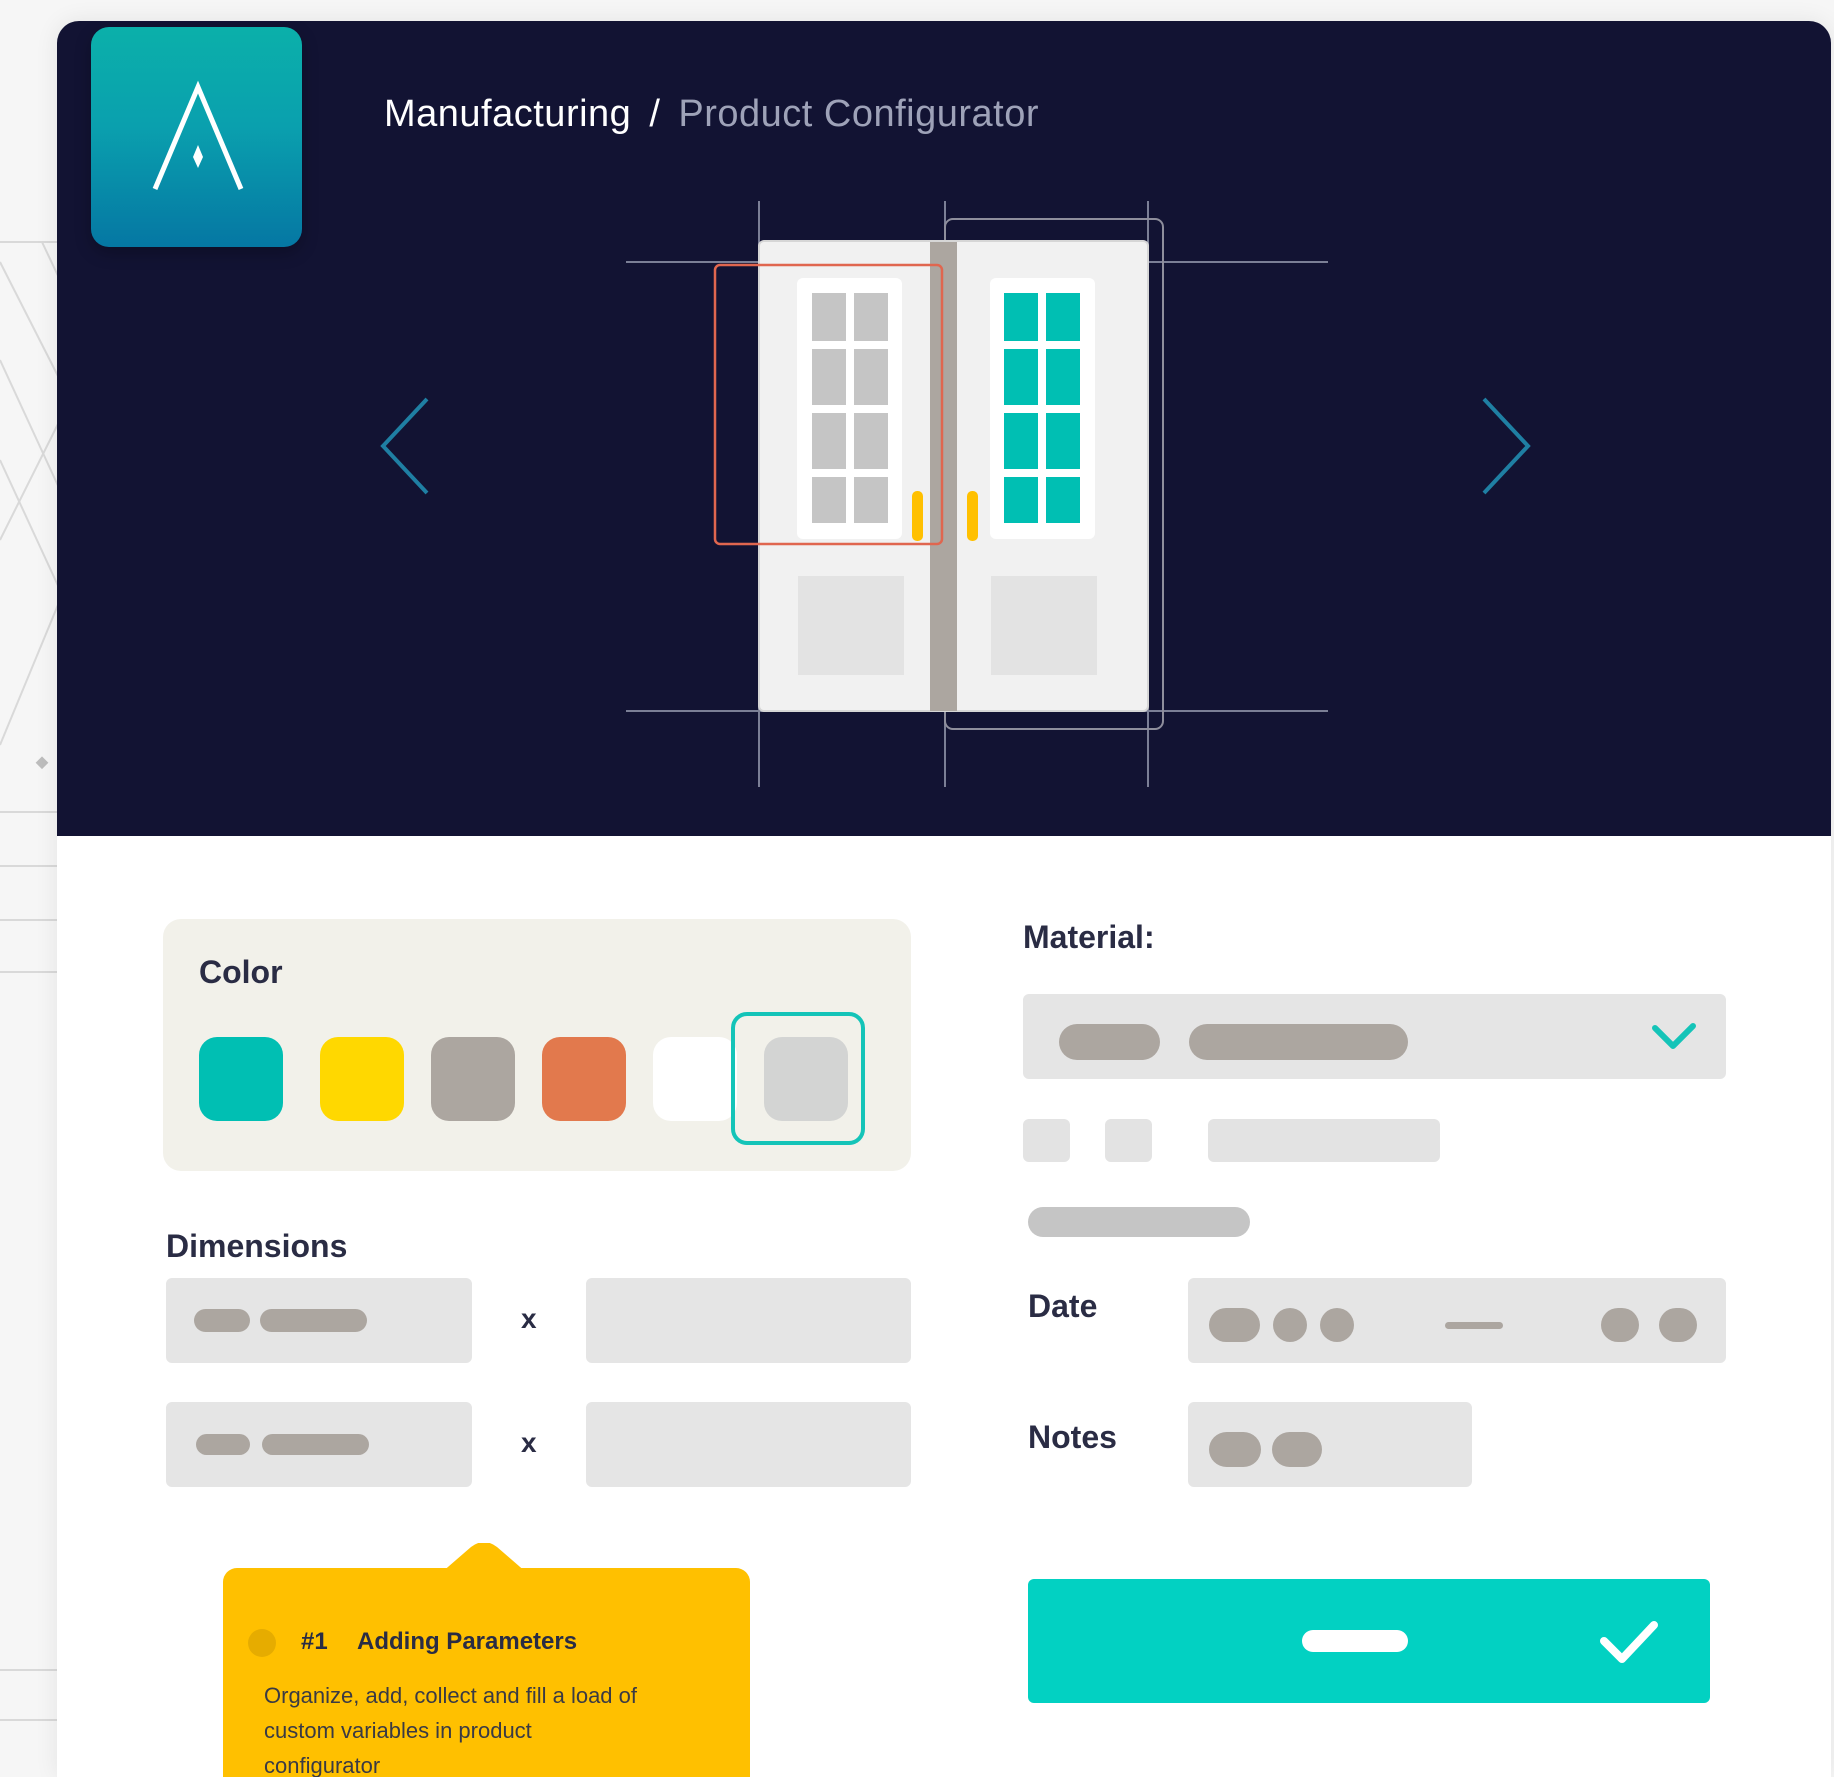 This screenshot has width=1834, height=1777. What do you see at coordinates (467, 1641) in the screenshot?
I see `tooltip-title: Adding Parameters` at bounding box center [467, 1641].